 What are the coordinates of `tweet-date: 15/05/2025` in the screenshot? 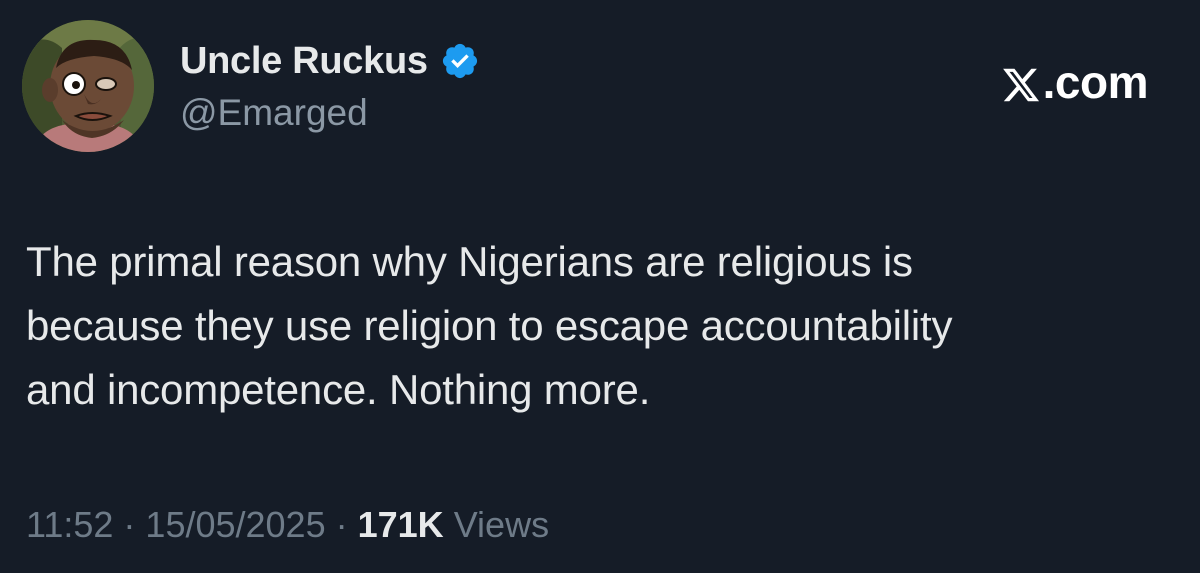 It's located at (235, 524).